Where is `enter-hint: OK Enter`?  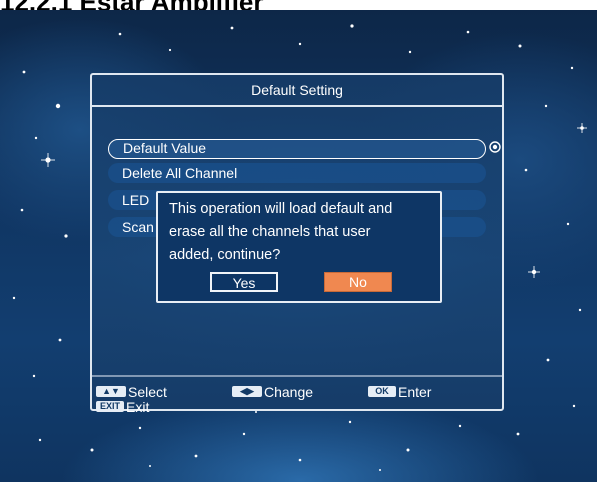
enter-hint: OK Enter is located at coordinates (399, 392).